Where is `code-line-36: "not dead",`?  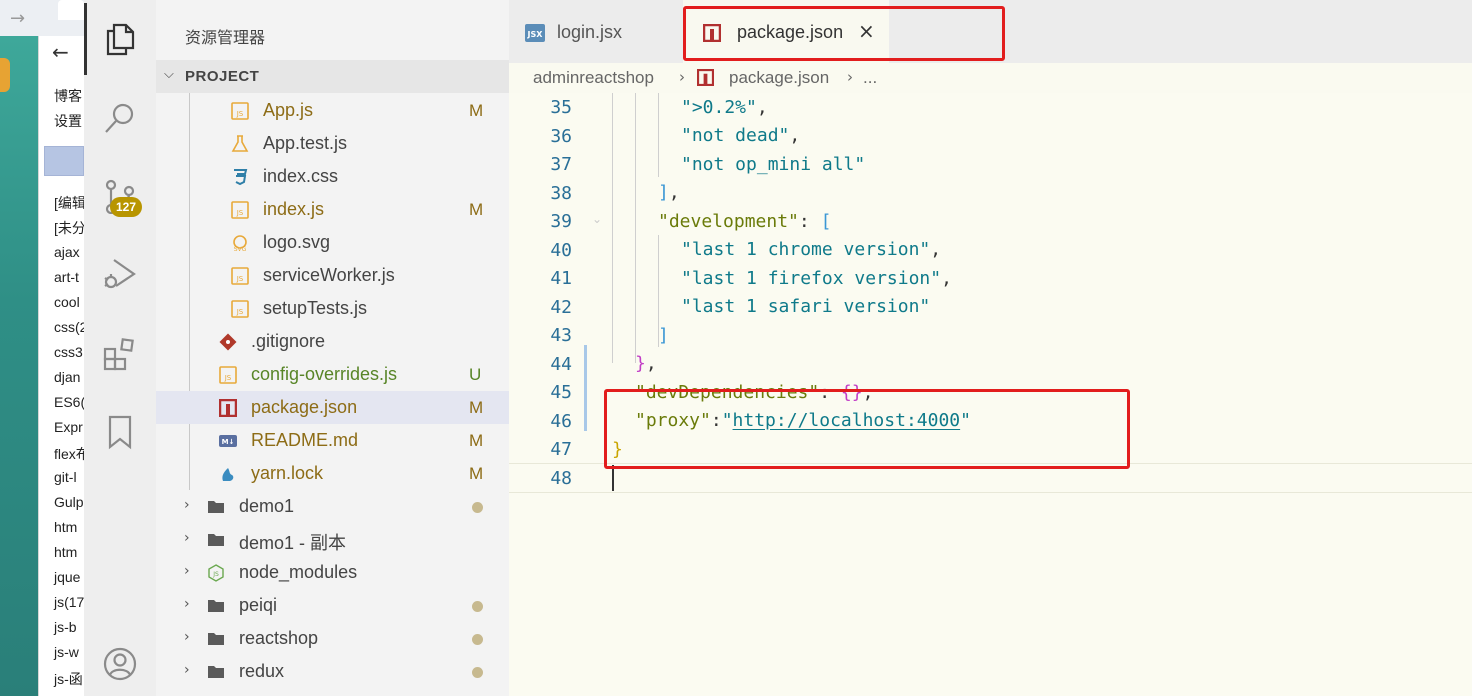
code-line-36: "not dead", is located at coordinates (741, 135).